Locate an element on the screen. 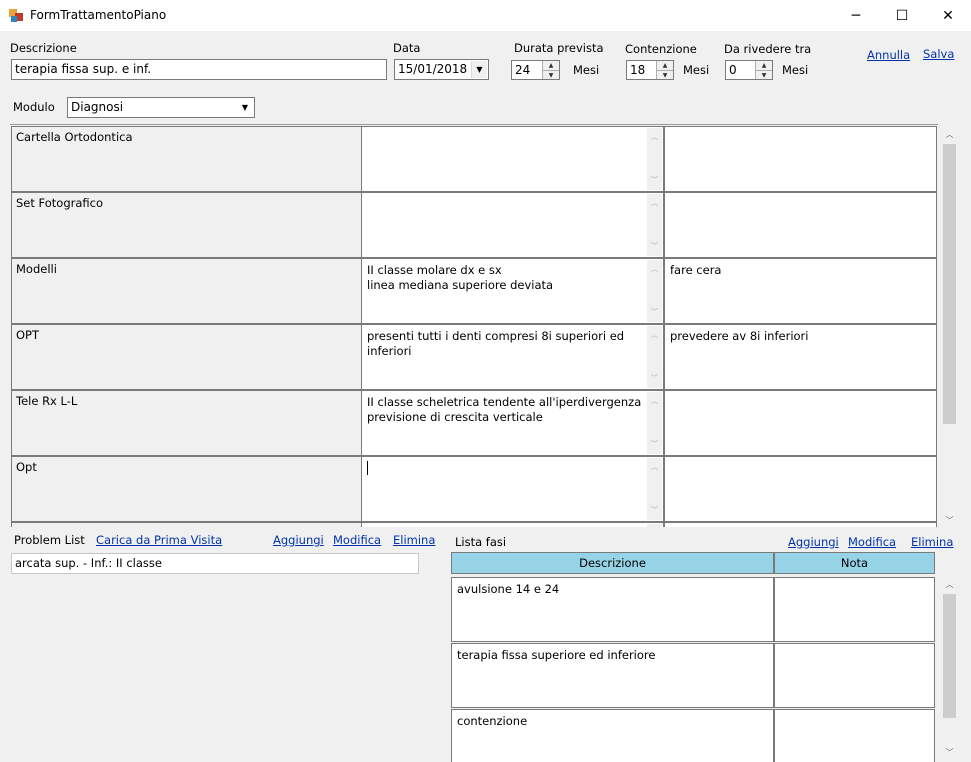  maximize-button: ☐ is located at coordinates (902, 15).